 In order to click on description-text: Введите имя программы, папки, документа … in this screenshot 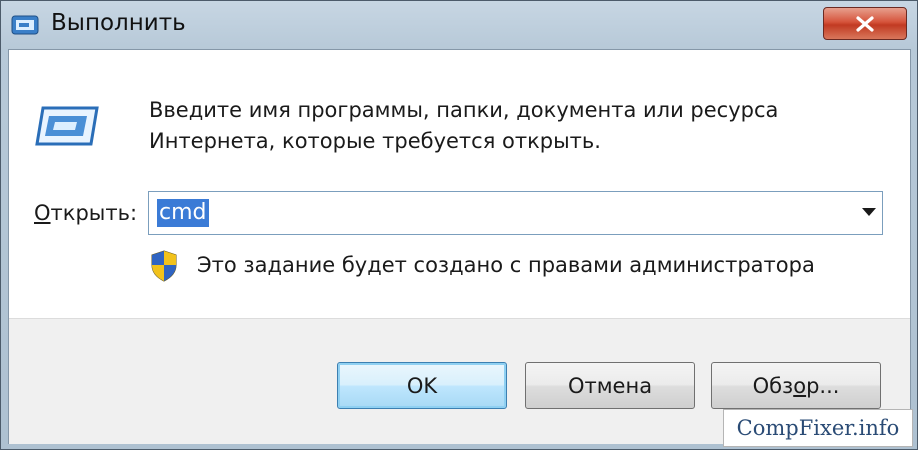, I will do `click(464, 125)`.